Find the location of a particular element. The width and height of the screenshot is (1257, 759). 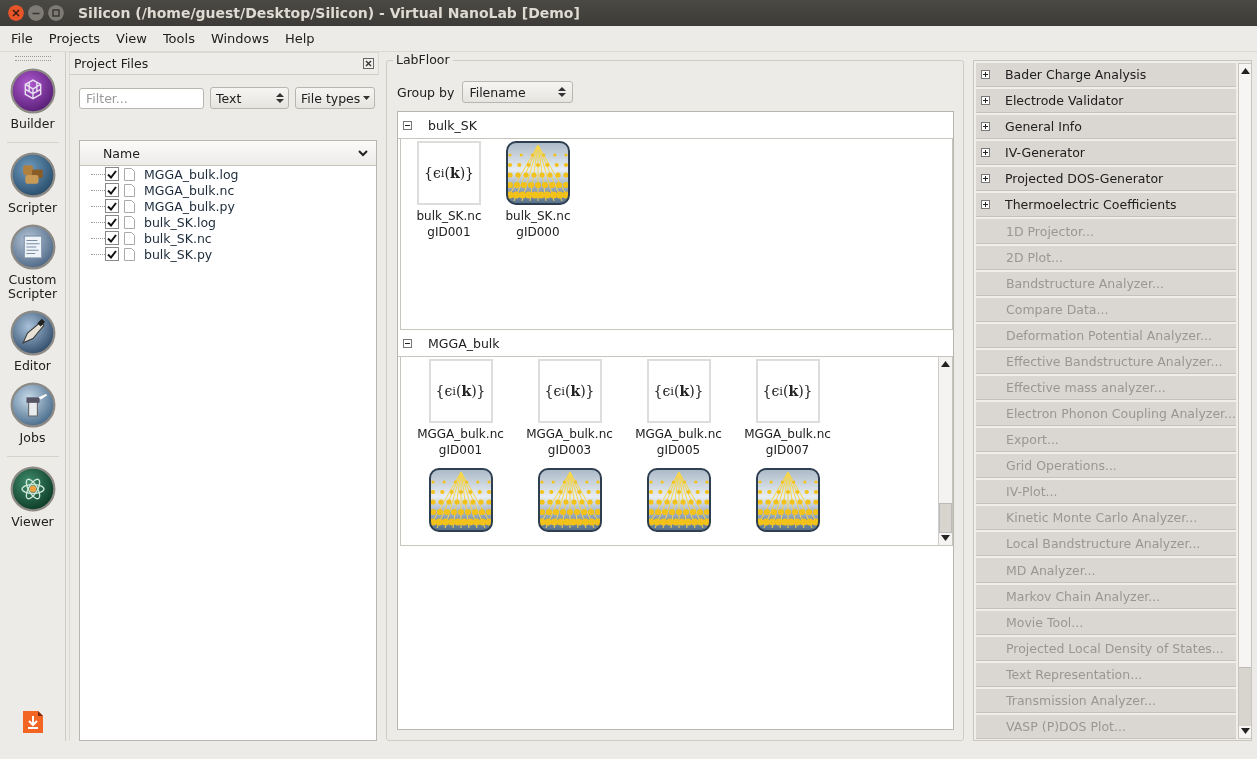

file-name: bulk_SK.log is located at coordinates (180, 222).